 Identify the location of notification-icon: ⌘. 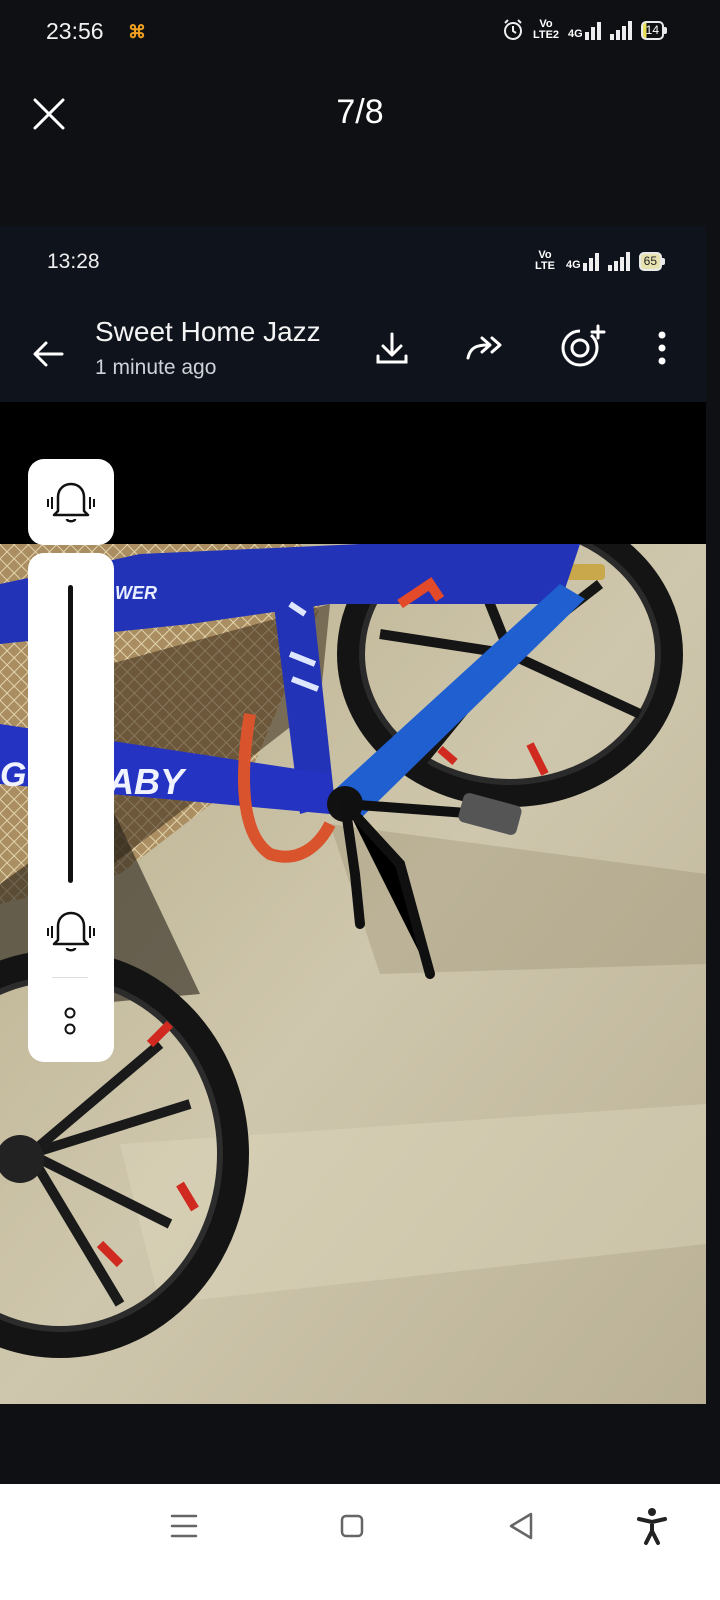
(137, 32).